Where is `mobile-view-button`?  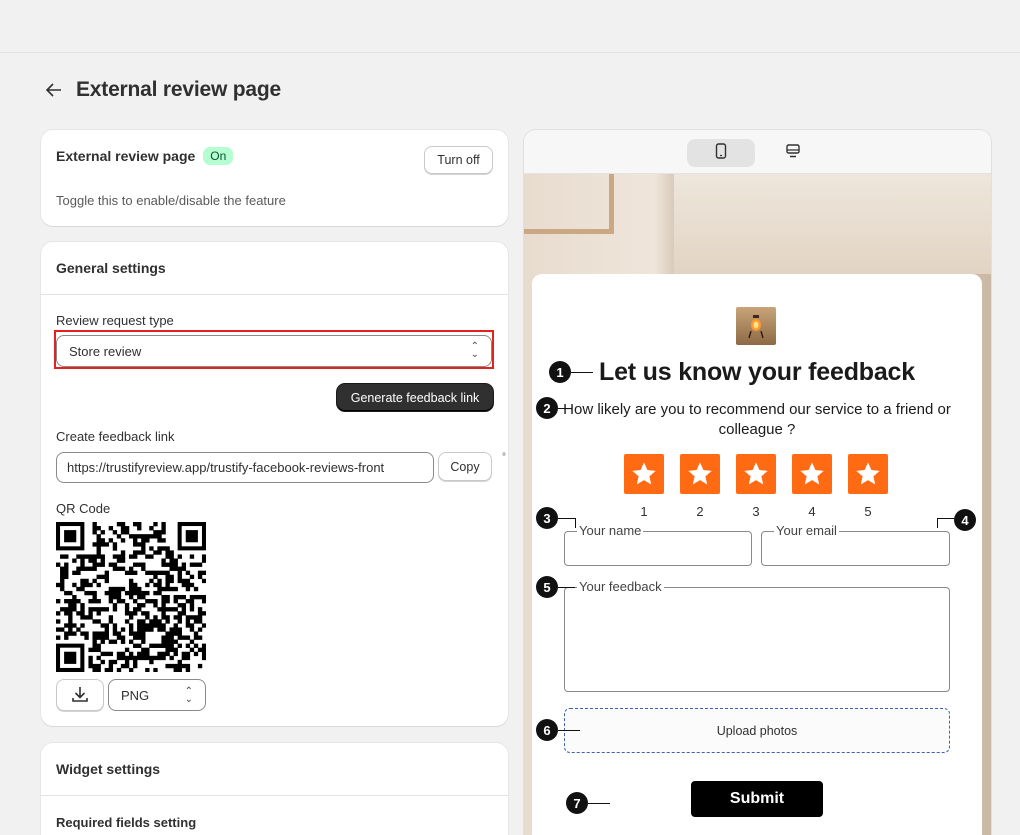 mobile-view-button is located at coordinates (721, 153).